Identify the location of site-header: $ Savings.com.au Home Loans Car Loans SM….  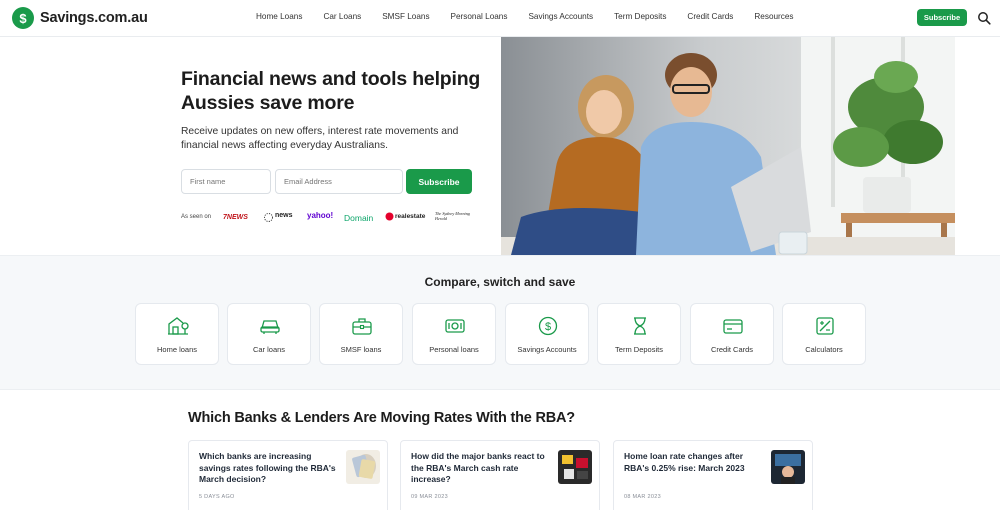
(500, 18).